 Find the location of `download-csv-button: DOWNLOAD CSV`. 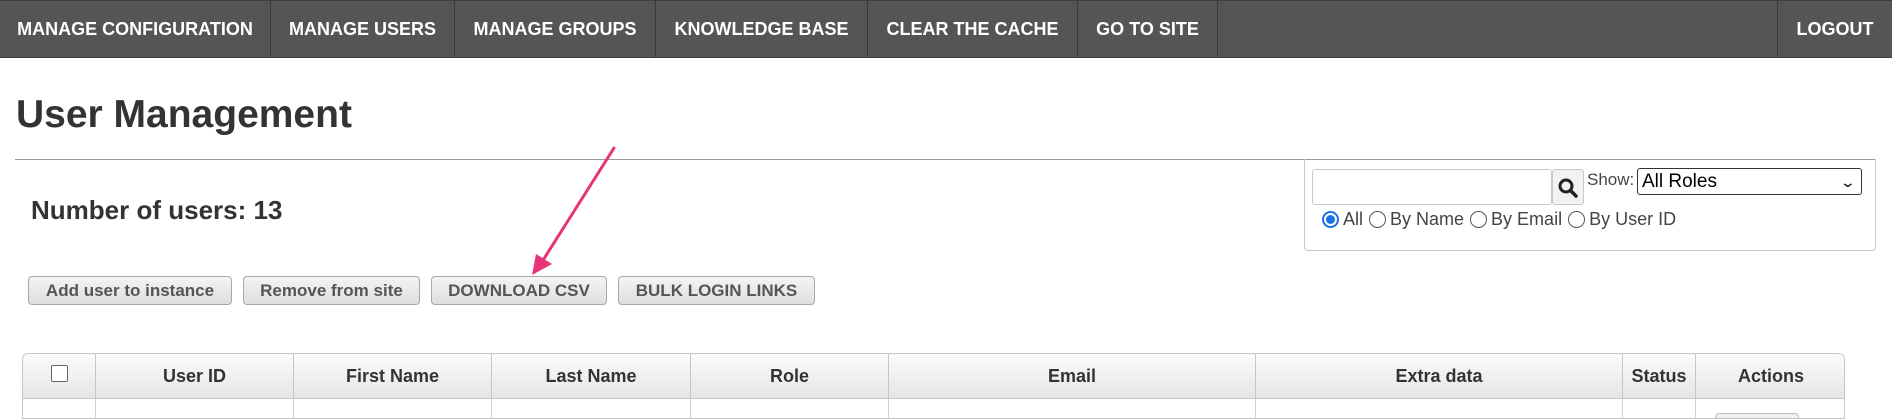

download-csv-button: DOWNLOAD CSV is located at coordinates (519, 290).